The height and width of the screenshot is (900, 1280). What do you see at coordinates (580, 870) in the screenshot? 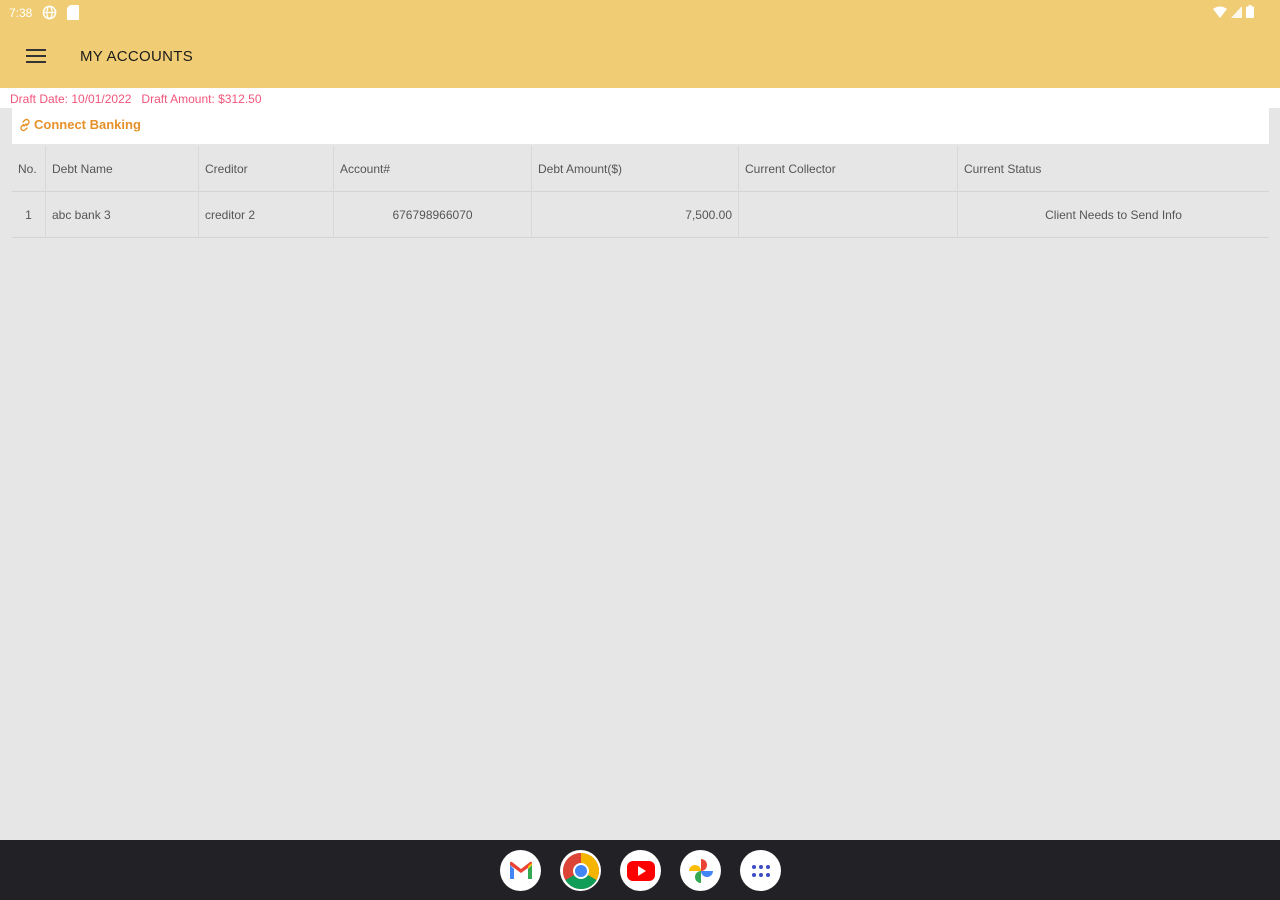
I see `chrome-icon` at bounding box center [580, 870].